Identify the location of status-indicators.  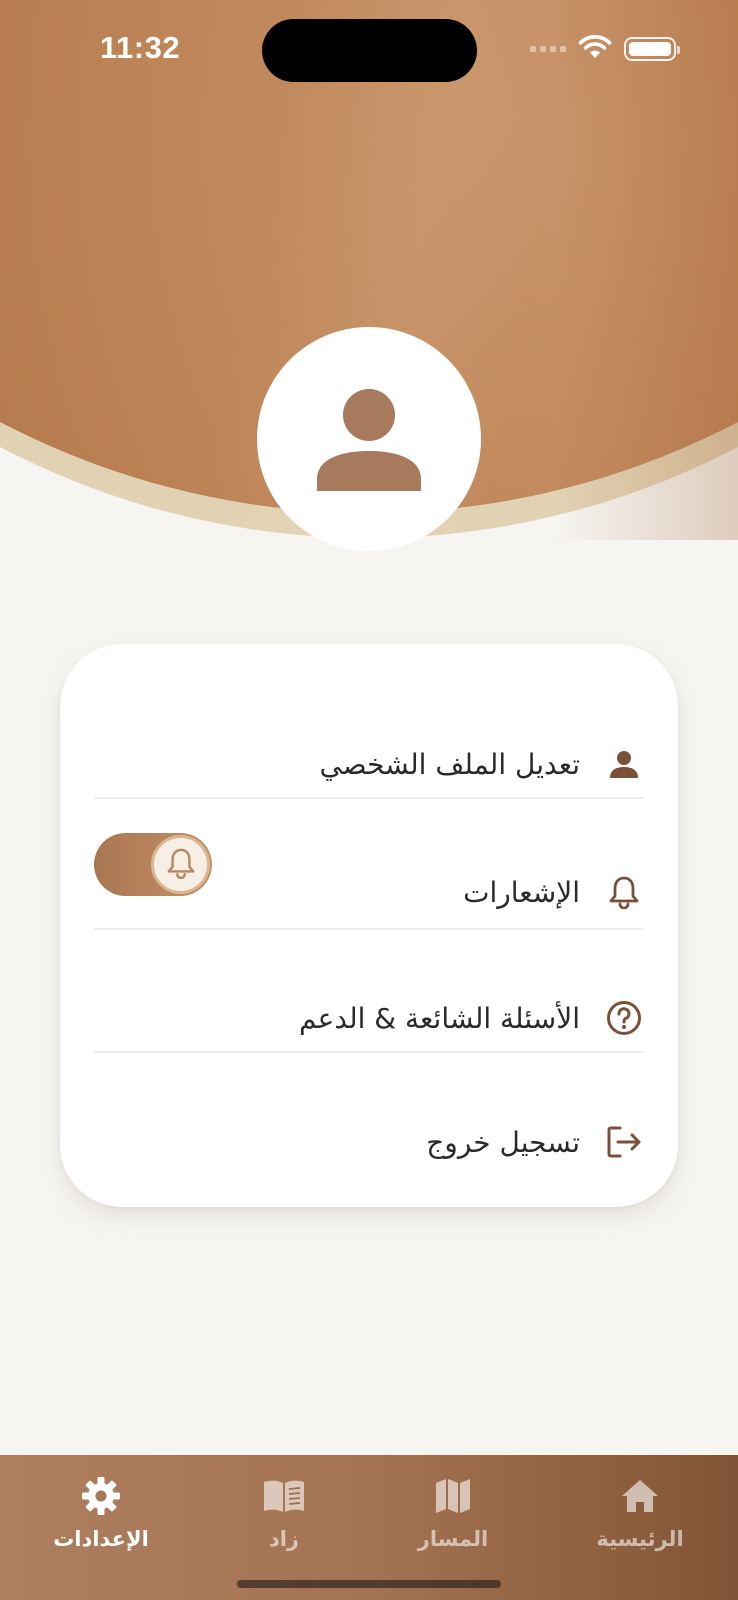
(605, 49).